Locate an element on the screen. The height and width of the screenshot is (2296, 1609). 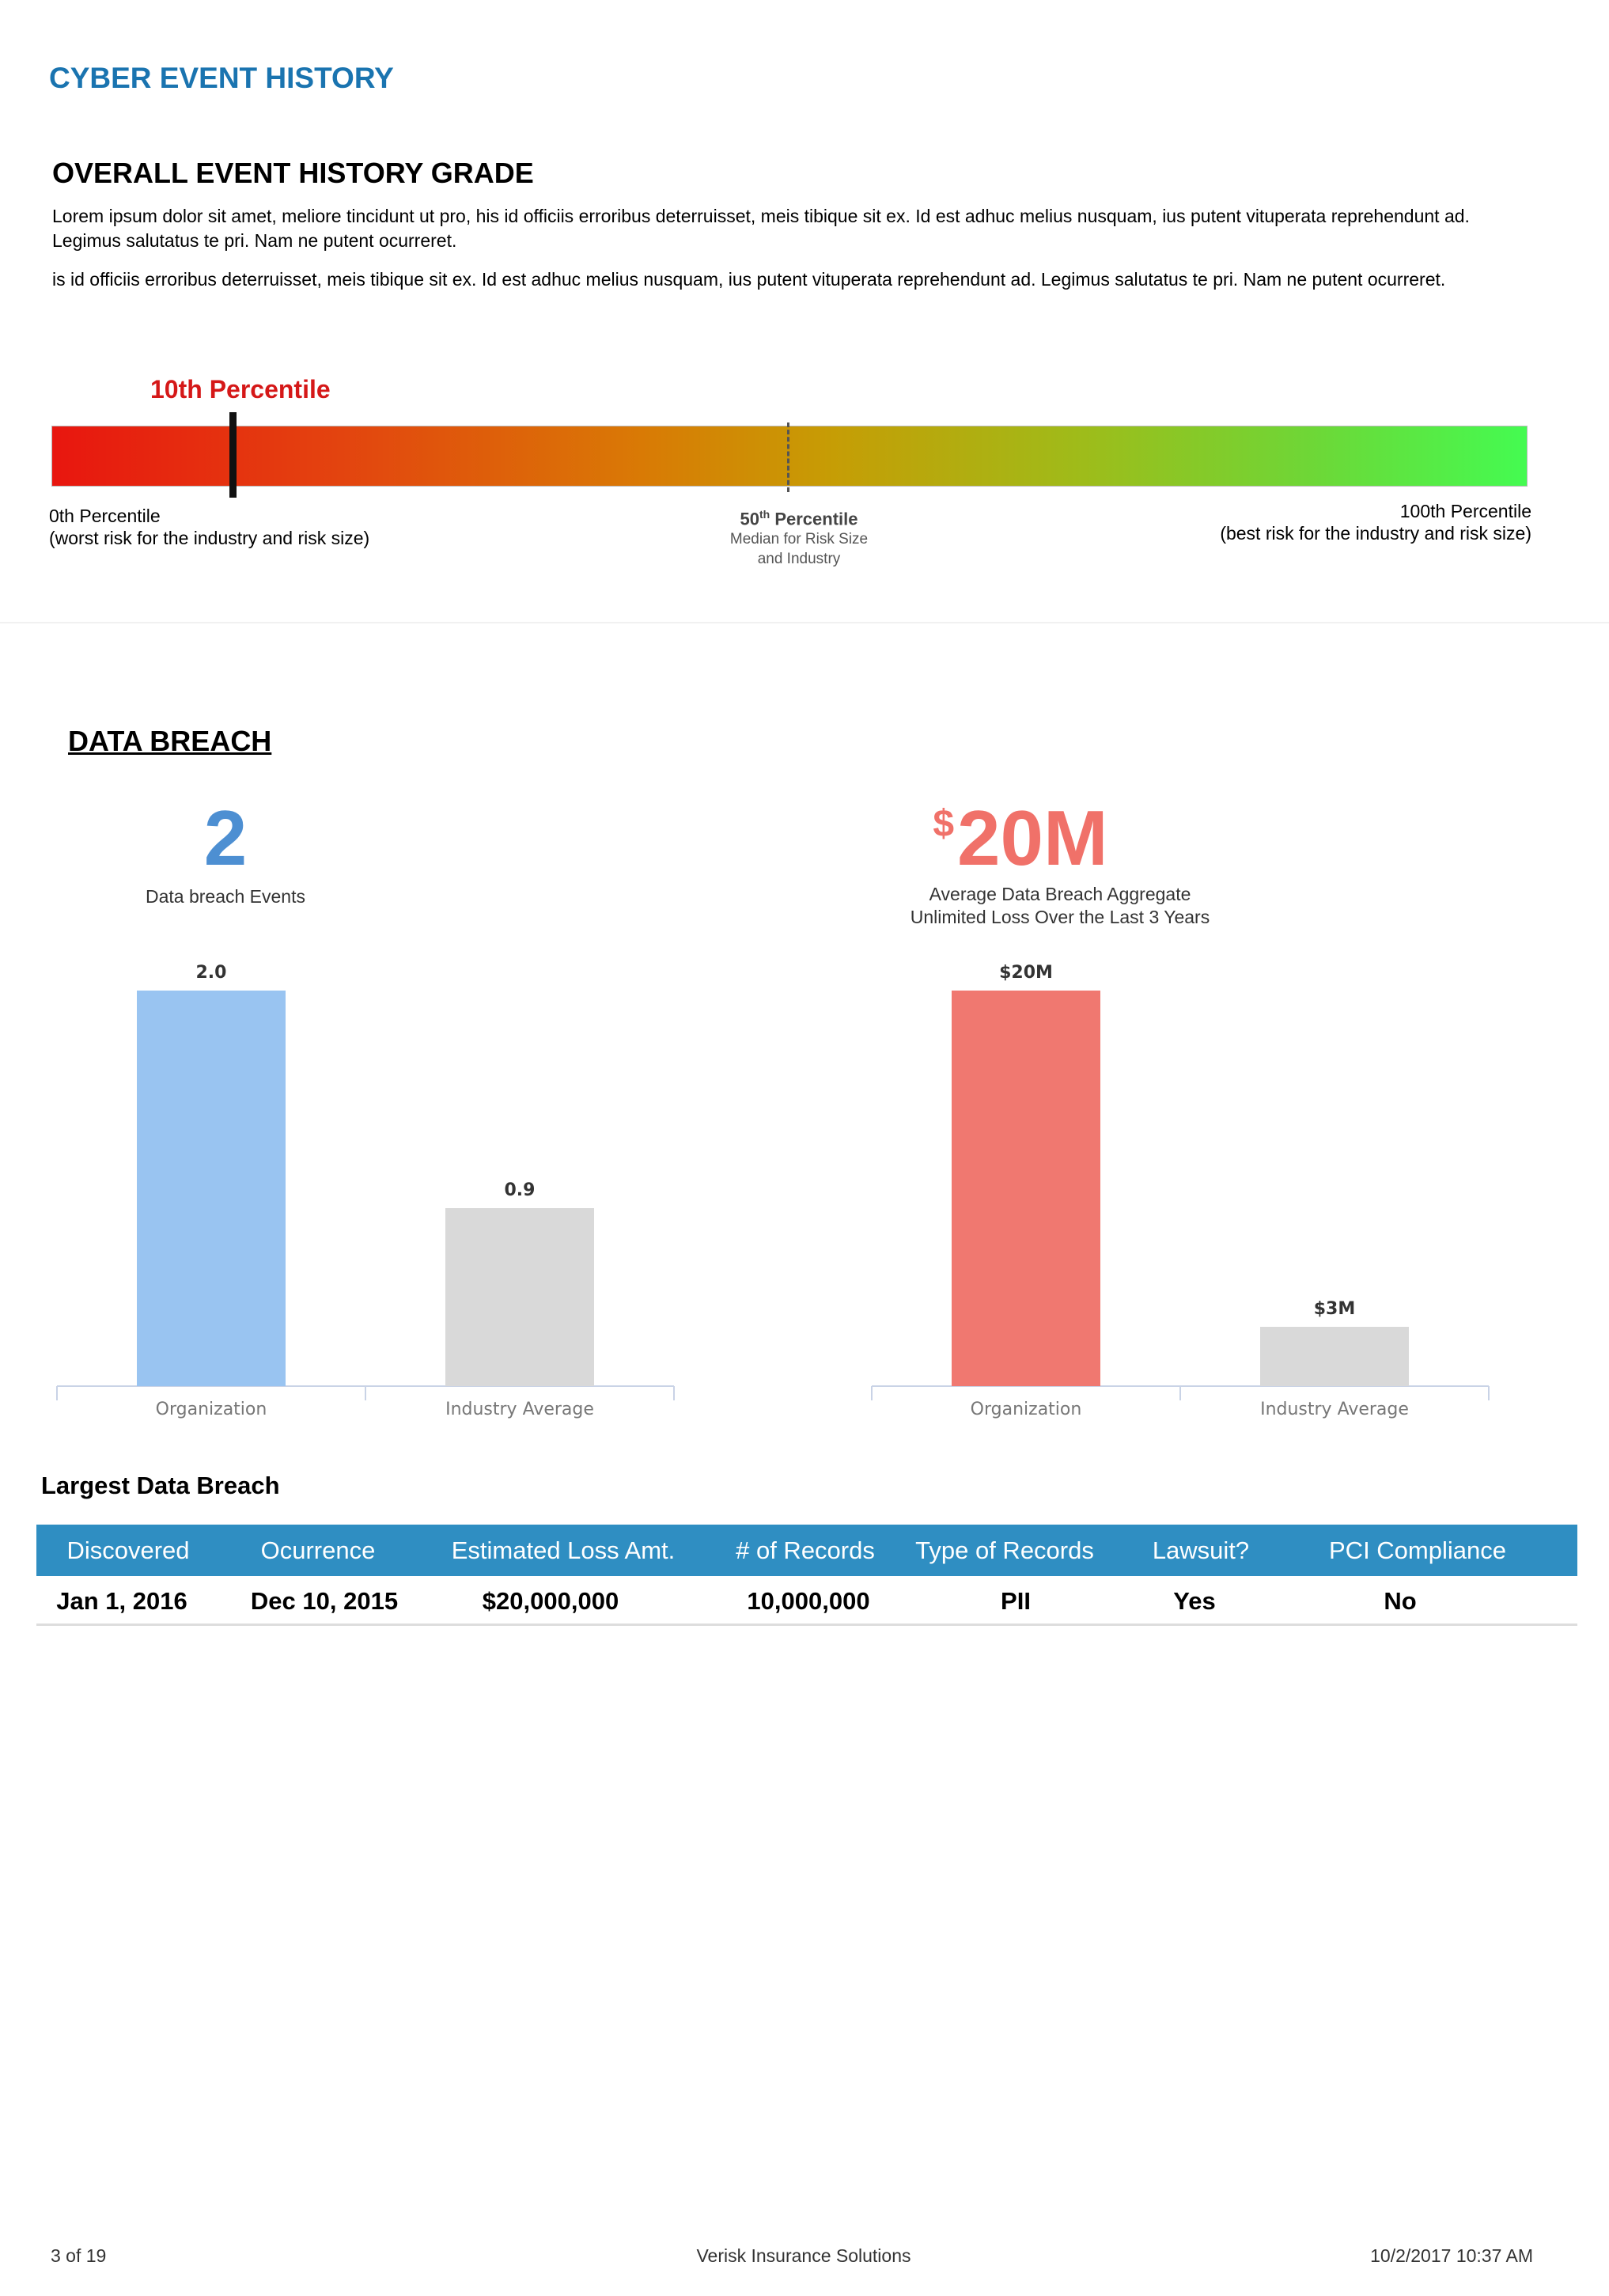
breach-events-chart: 2.0 Organization 0.9 Industry Average is located at coordinates (371, 1196).